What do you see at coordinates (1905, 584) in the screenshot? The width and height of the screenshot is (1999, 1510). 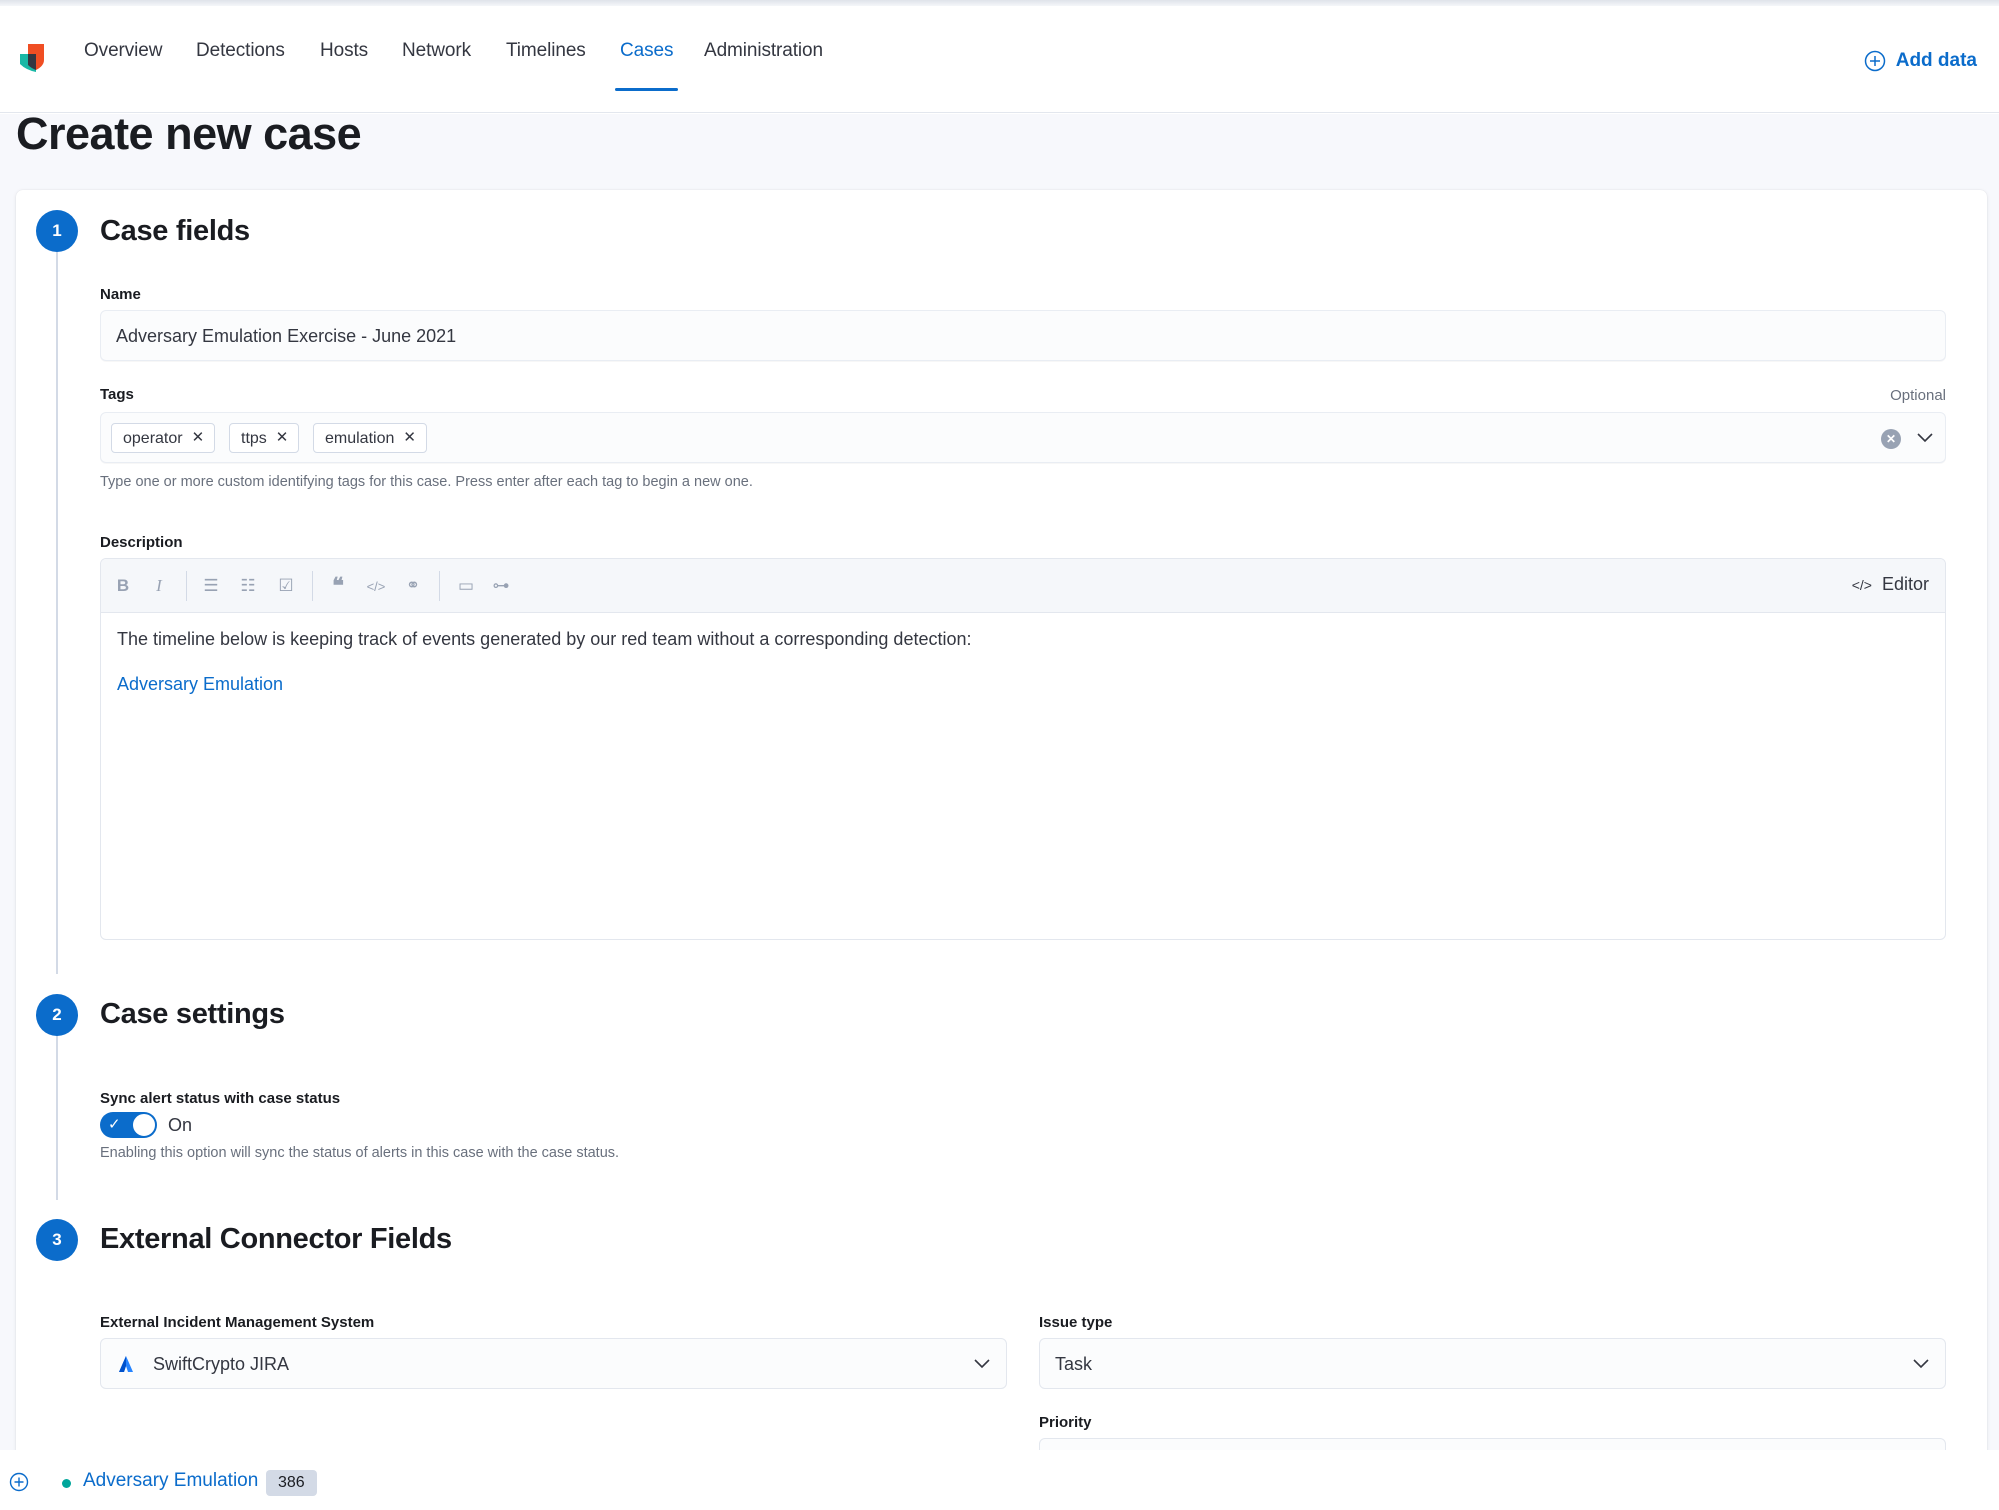 I see `editor-mode-label: Editor` at bounding box center [1905, 584].